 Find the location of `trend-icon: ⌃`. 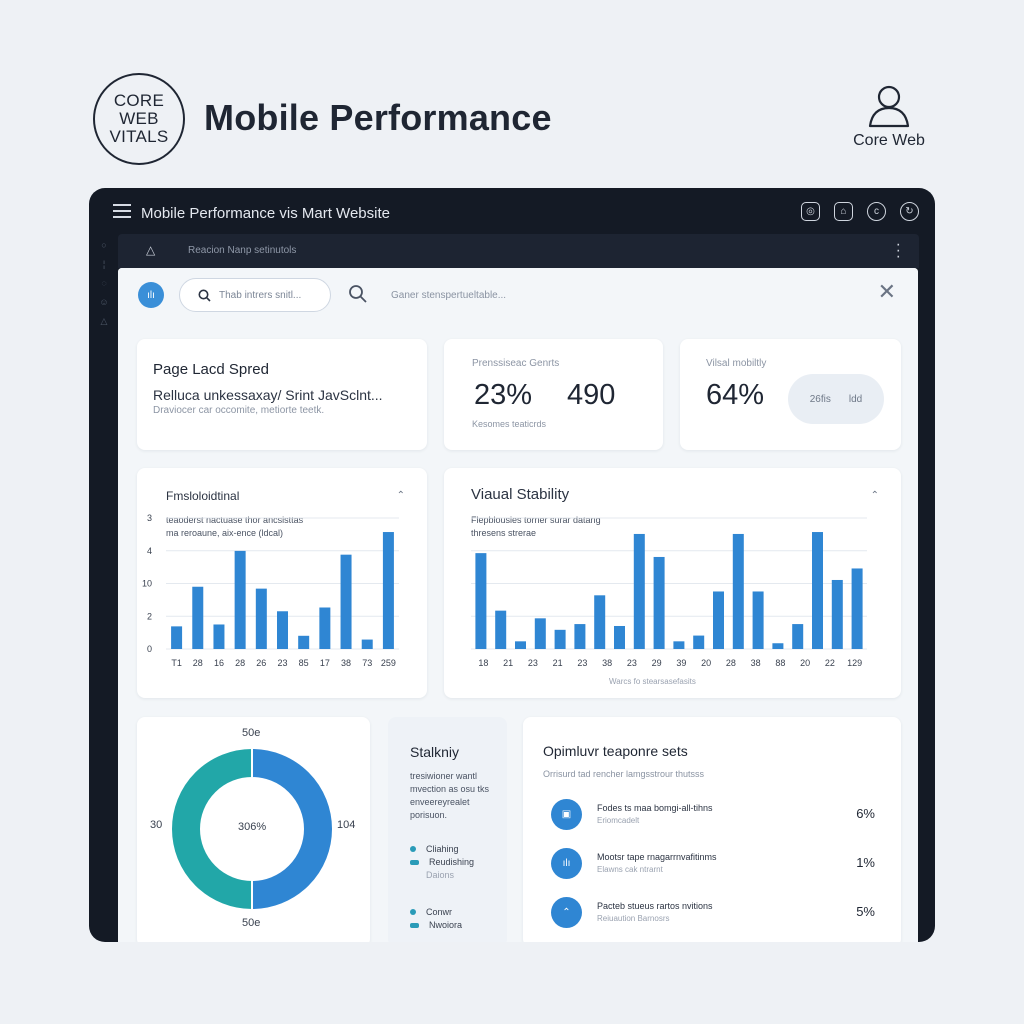

trend-icon: ⌃ is located at coordinates (566, 912).